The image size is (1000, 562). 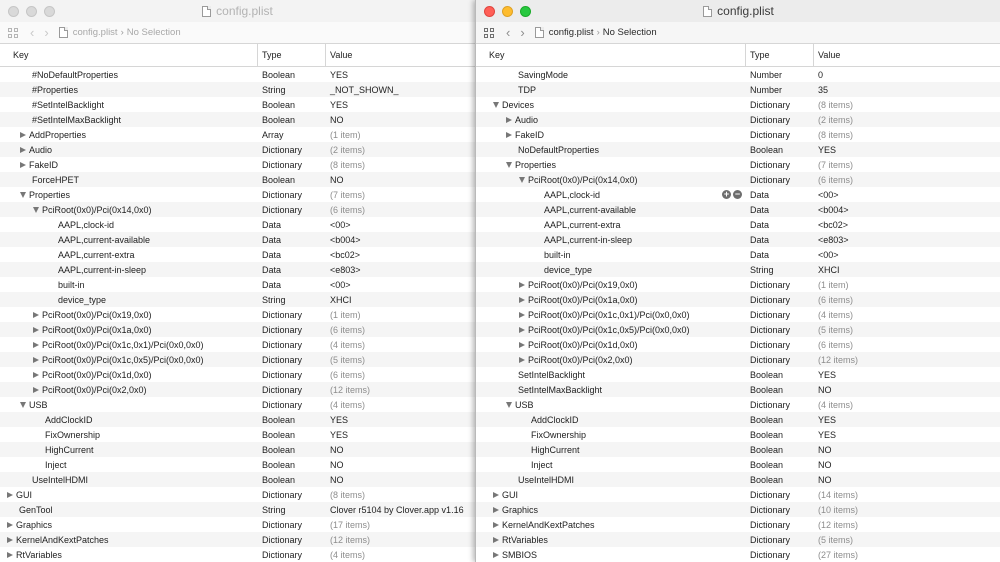 What do you see at coordinates (96, 255) in the screenshot?
I see `key-label: AAPL,current-extra` at bounding box center [96, 255].